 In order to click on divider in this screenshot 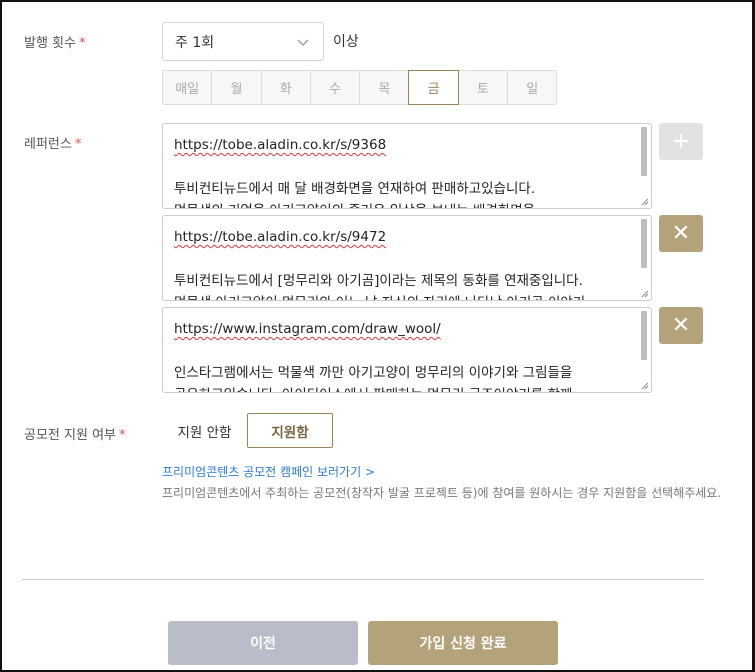, I will do `click(363, 579)`.